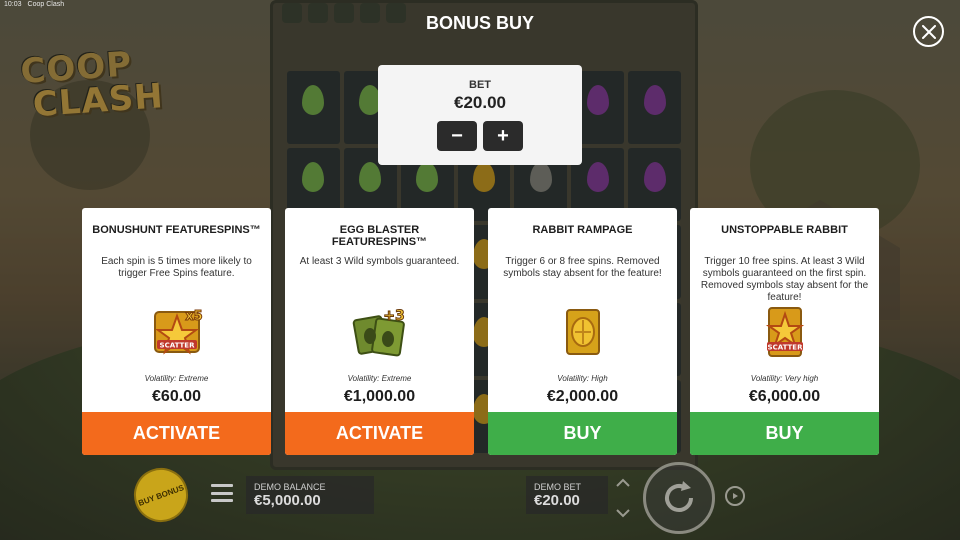 This screenshot has height=540, width=960. I want to click on plus-icon: +, so click(503, 136).